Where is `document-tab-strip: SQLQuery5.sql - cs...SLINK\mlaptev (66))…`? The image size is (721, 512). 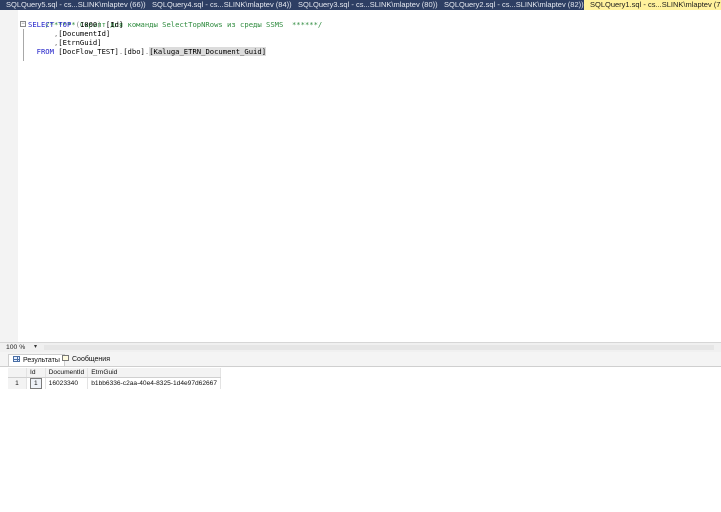 document-tab-strip: SQLQuery5.sql - cs...SLINK\mlaptev (66))… is located at coordinates (360, 5).